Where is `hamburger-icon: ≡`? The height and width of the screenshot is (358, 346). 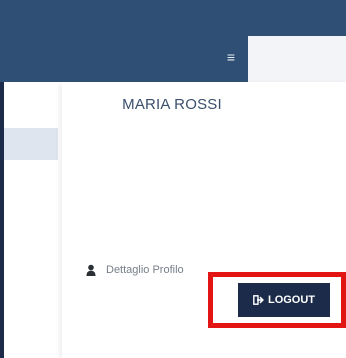 hamburger-icon: ≡ is located at coordinates (231, 57).